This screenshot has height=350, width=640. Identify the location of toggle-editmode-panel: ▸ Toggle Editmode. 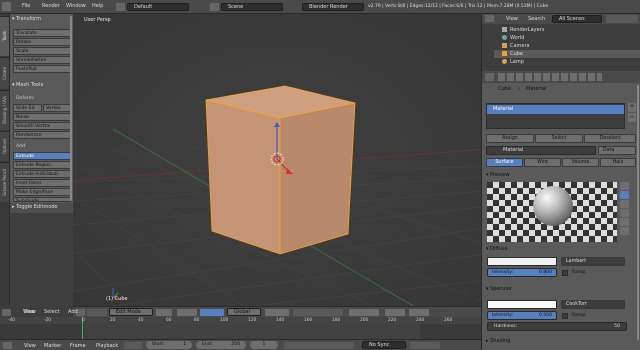
(41, 208).